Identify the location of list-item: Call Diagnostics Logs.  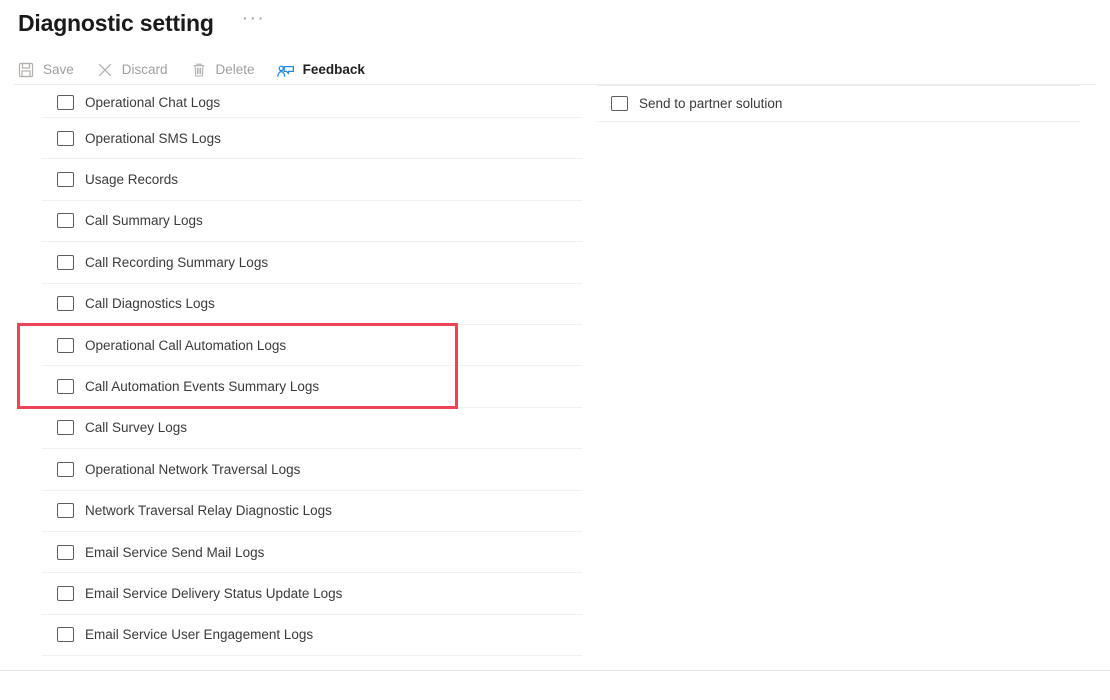
(312, 304).